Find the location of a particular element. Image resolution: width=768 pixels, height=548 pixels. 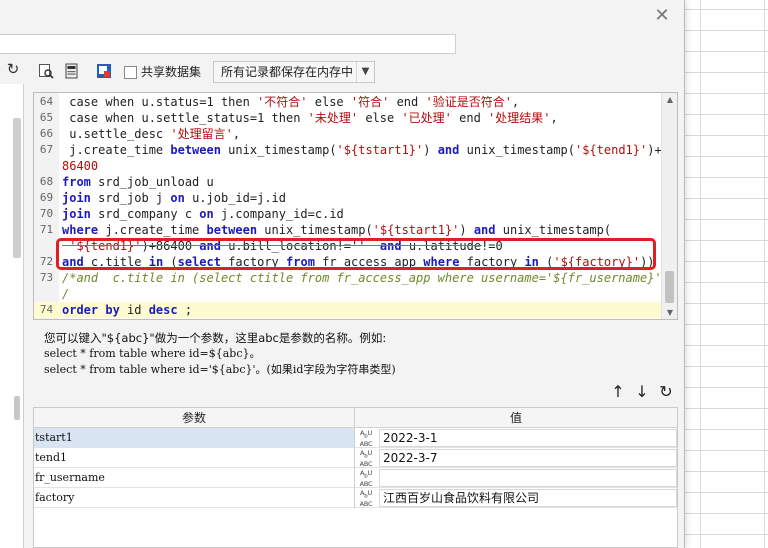

refresh-params-icon: ↻ is located at coordinates (666, 392).